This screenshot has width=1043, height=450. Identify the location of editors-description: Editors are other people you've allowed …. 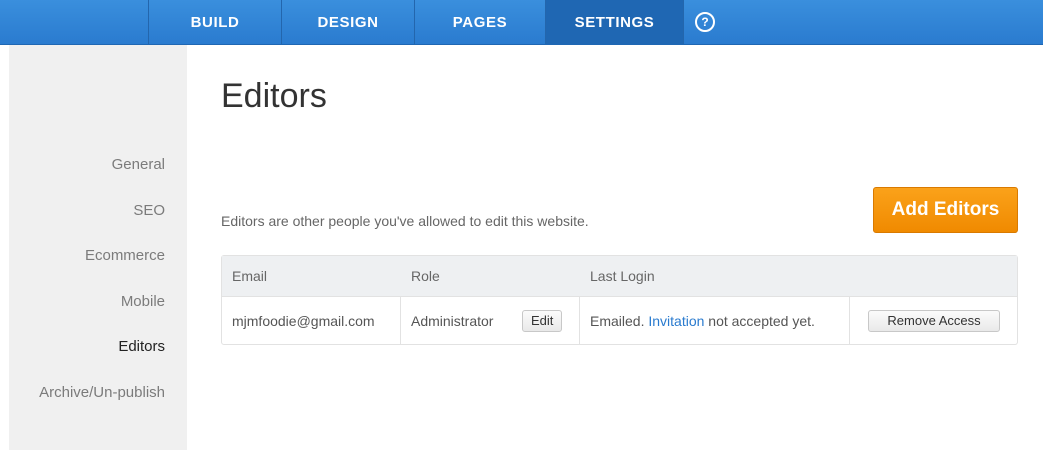
(405, 221).